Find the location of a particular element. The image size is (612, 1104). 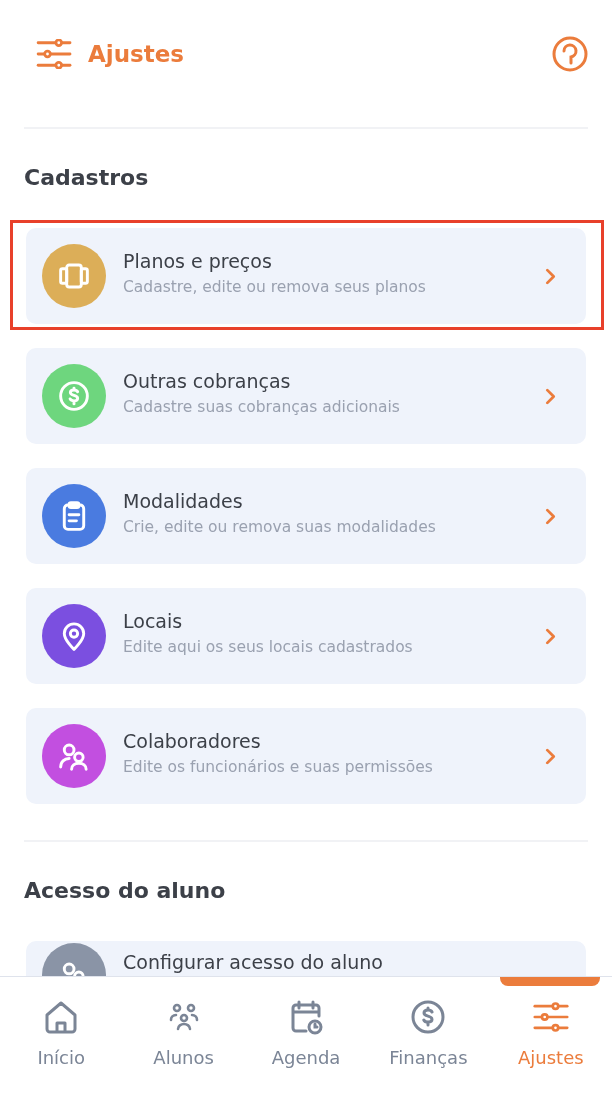

settings-item: Configurar acesso do aluno is located at coordinates (306, 958).